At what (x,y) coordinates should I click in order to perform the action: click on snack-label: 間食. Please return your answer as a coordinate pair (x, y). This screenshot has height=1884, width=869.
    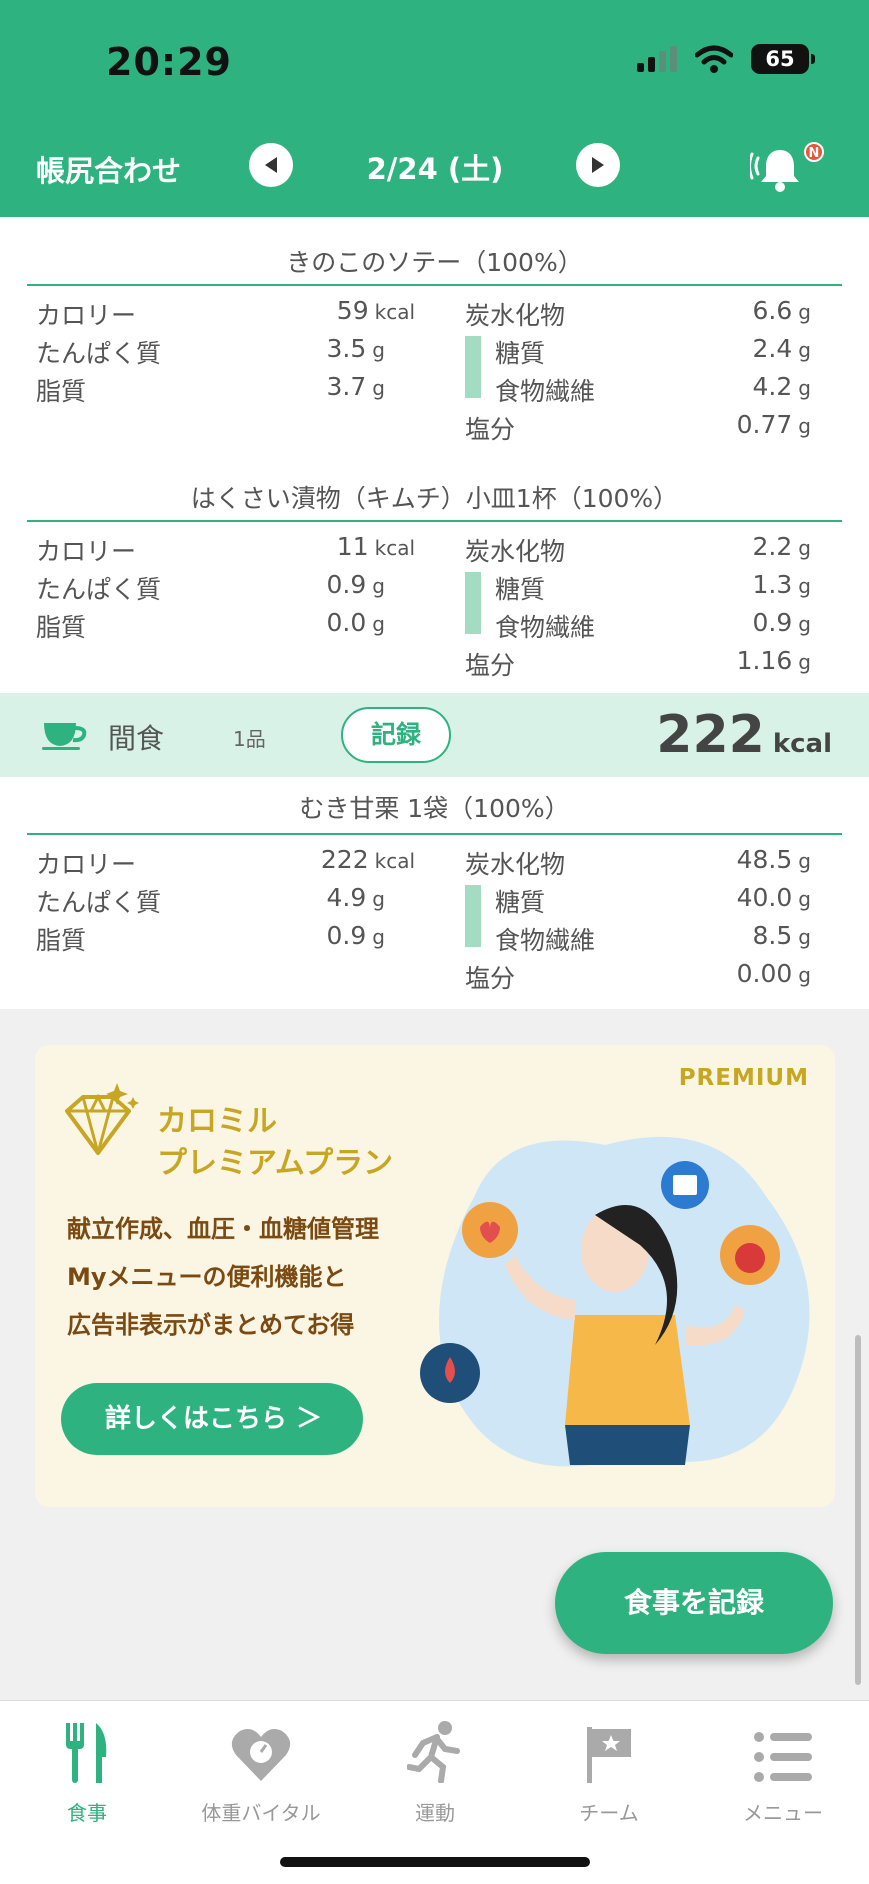
    Looking at the image, I should click on (136, 738).